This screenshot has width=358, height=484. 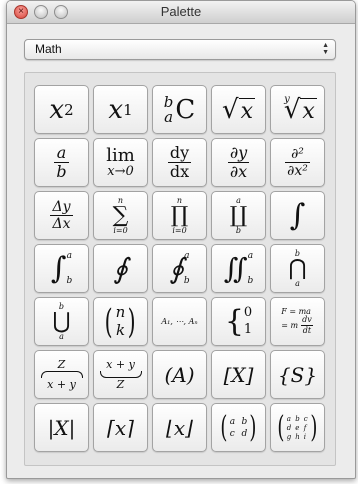 I want to click on underbrace-button: x + yZ, so click(x=120, y=374).